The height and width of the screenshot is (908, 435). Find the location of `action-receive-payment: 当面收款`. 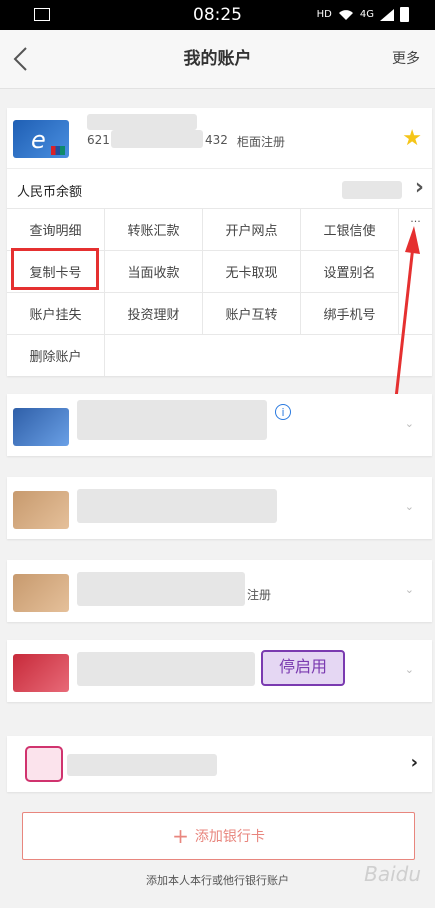

action-receive-payment: 当面收款 is located at coordinates (154, 271).